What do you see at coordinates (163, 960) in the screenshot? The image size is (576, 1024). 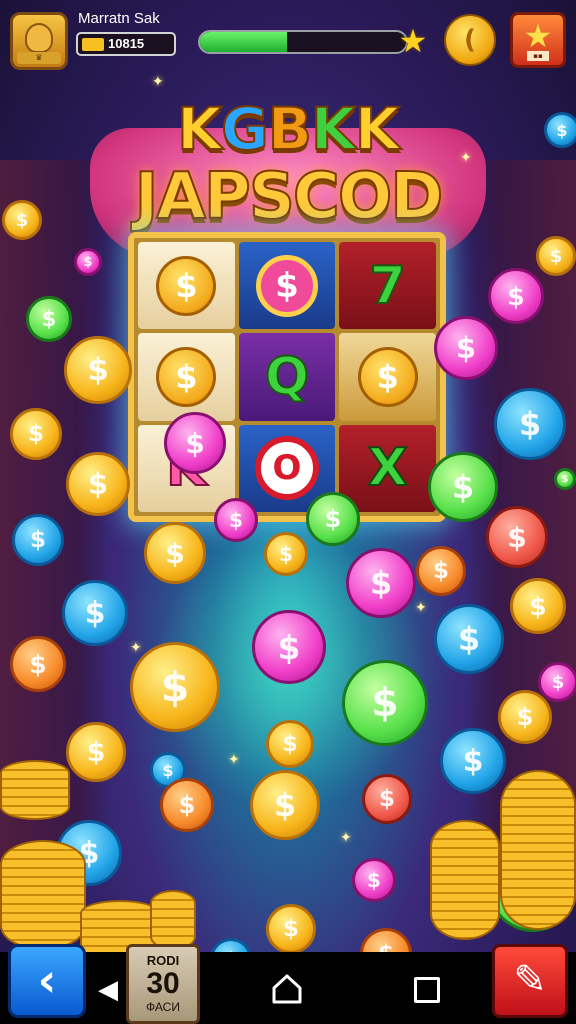 I see `round-label: RODI` at bounding box center [163, 960].